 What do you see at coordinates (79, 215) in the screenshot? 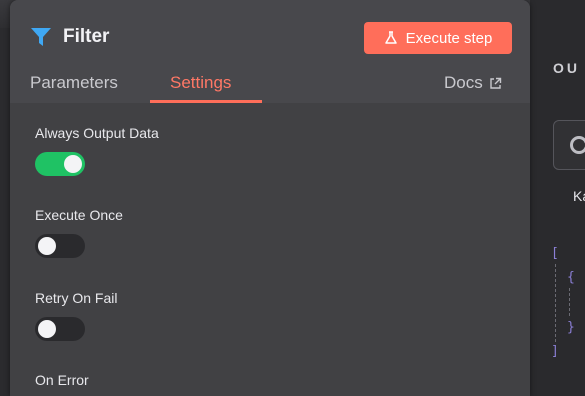
I see `setting-execute-once-label: Execute Once` at bounding box center [79, 215].